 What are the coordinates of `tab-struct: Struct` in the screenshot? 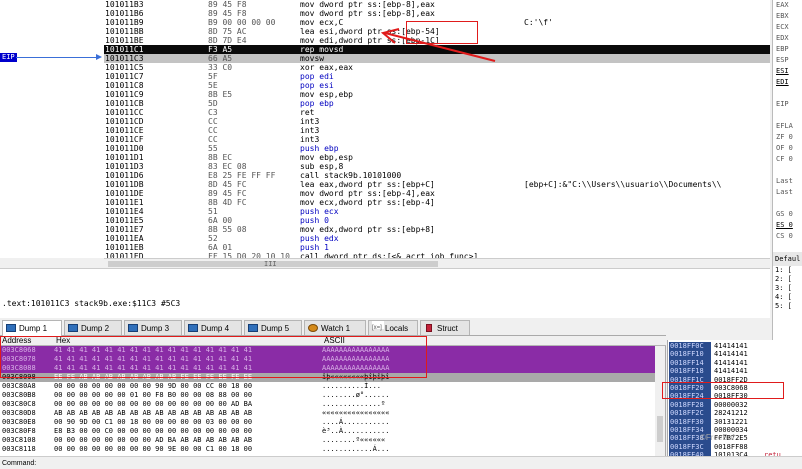 It's located at (445, 327).